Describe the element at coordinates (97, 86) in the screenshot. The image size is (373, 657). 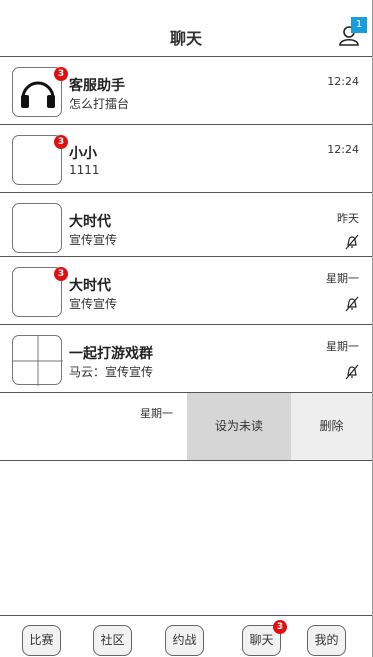
I see `chat-name: 客服助手` at that location.